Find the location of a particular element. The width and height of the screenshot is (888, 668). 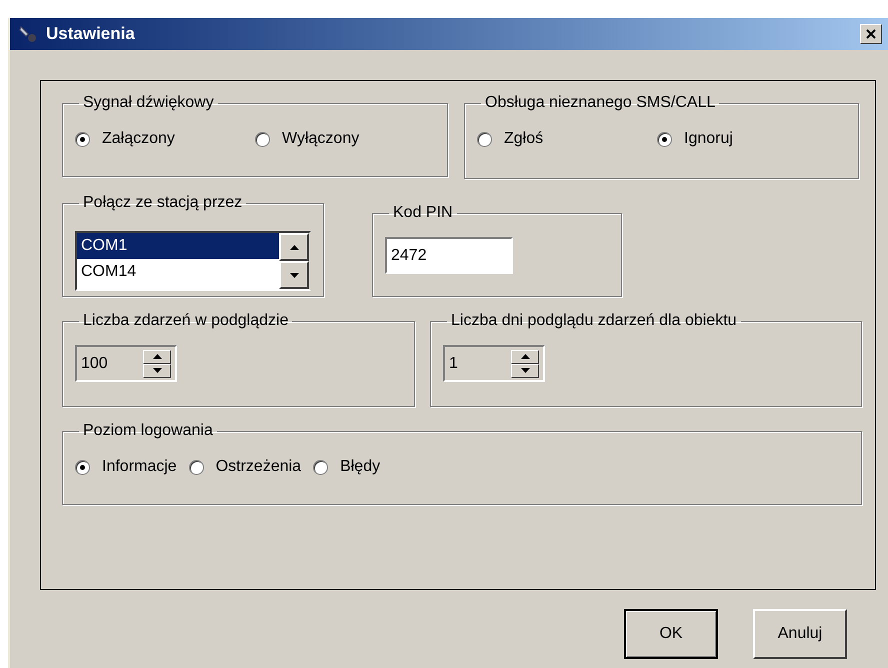

dialog-button: OK is located at coordinates (671, 634).